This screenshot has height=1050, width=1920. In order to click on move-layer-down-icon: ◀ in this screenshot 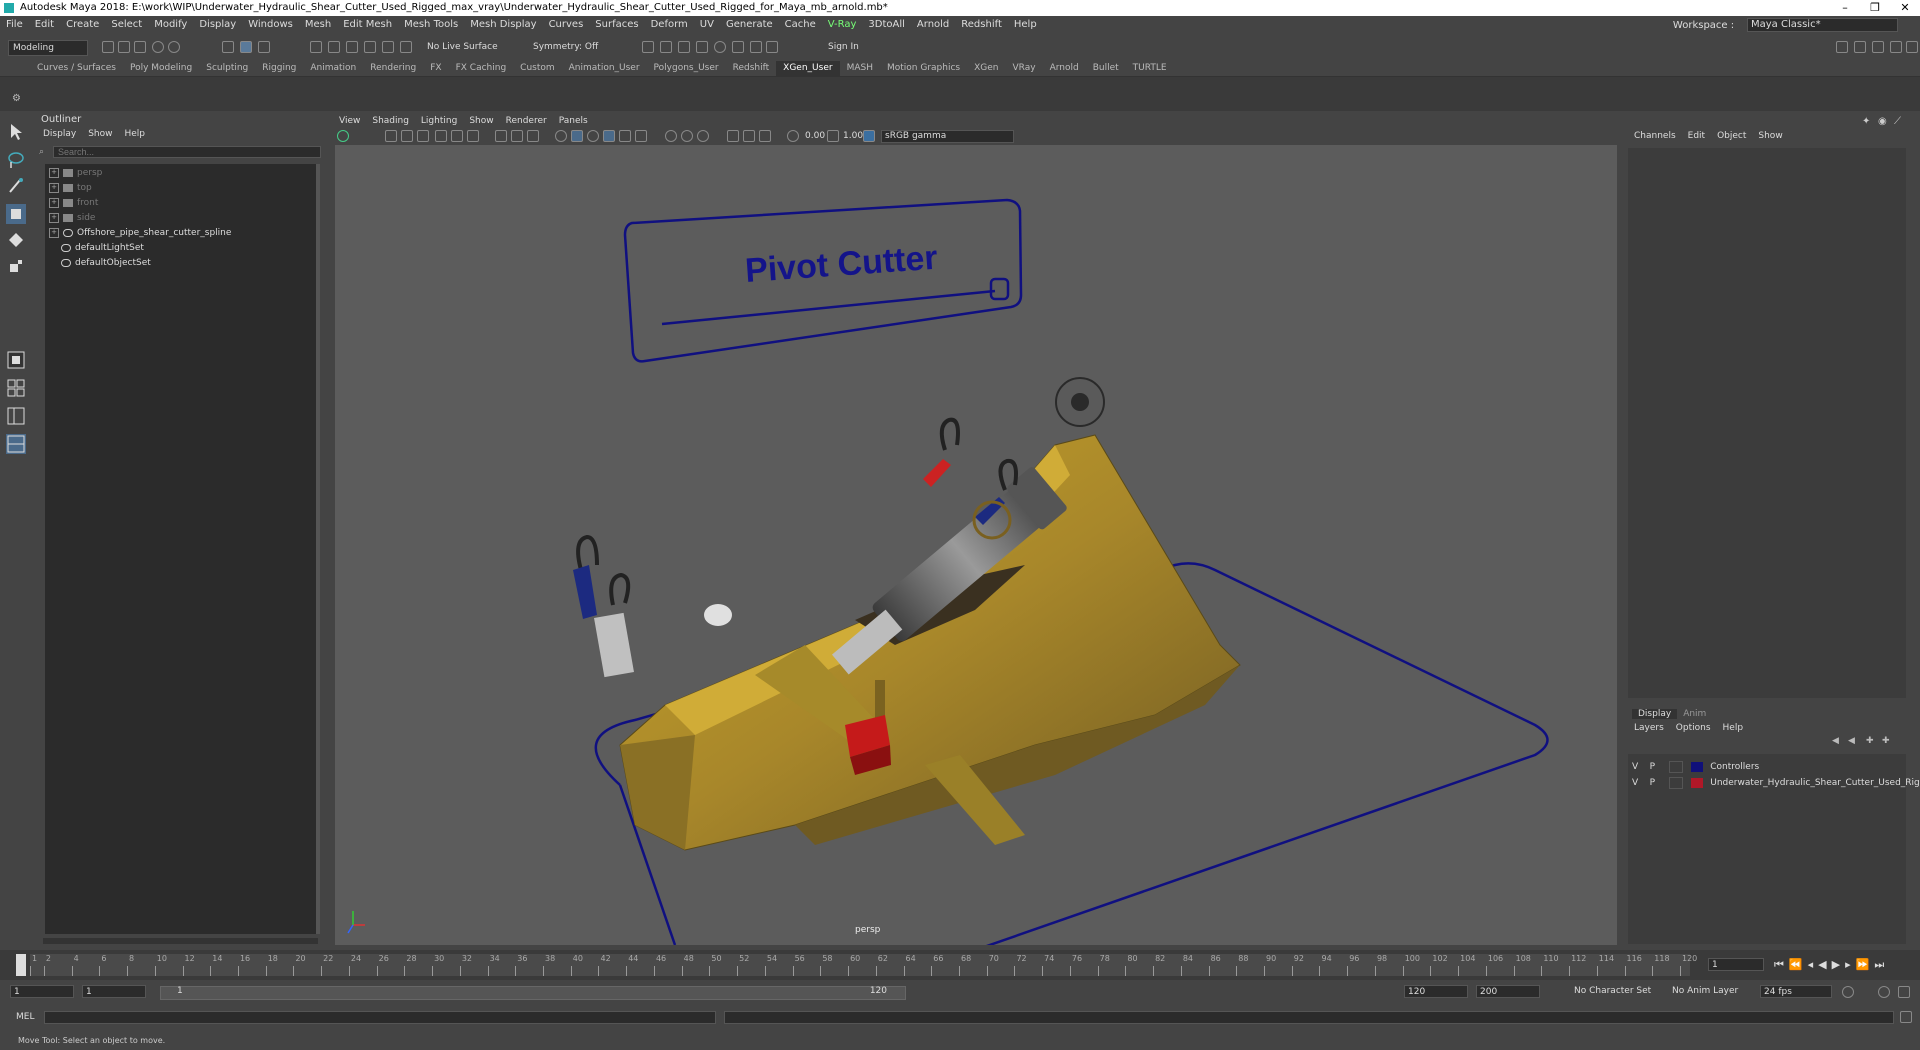, I will do `click(1854, 742)`.